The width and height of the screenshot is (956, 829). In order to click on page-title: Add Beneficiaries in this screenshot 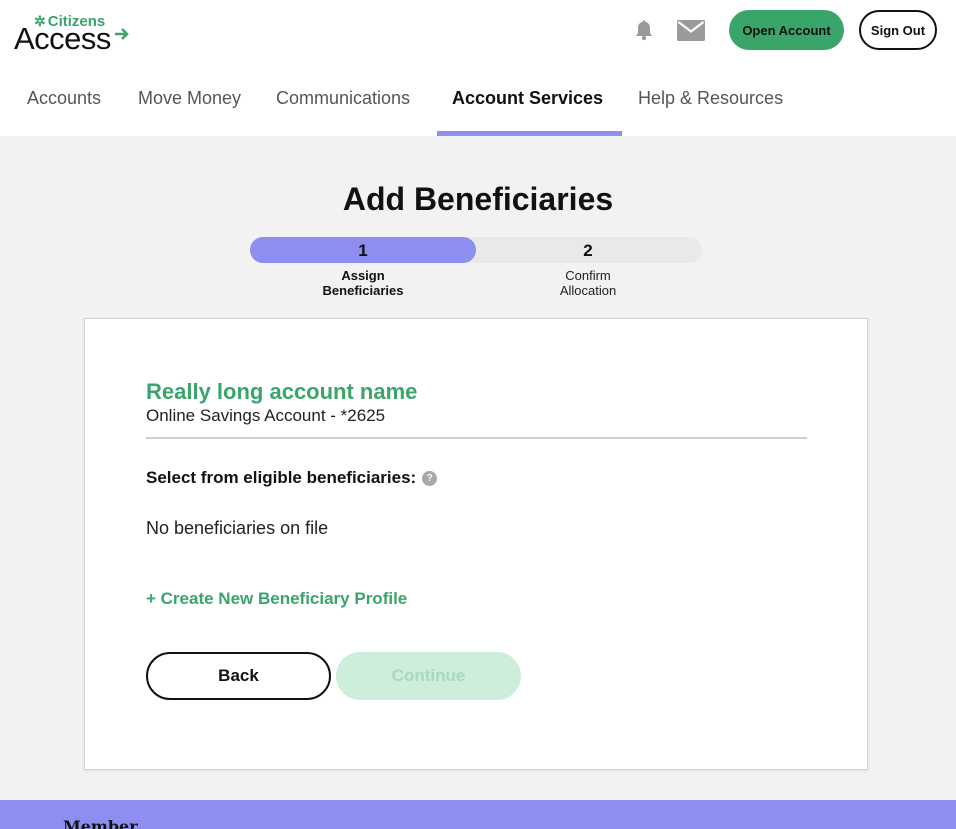, I will do `click(478, 199)`.